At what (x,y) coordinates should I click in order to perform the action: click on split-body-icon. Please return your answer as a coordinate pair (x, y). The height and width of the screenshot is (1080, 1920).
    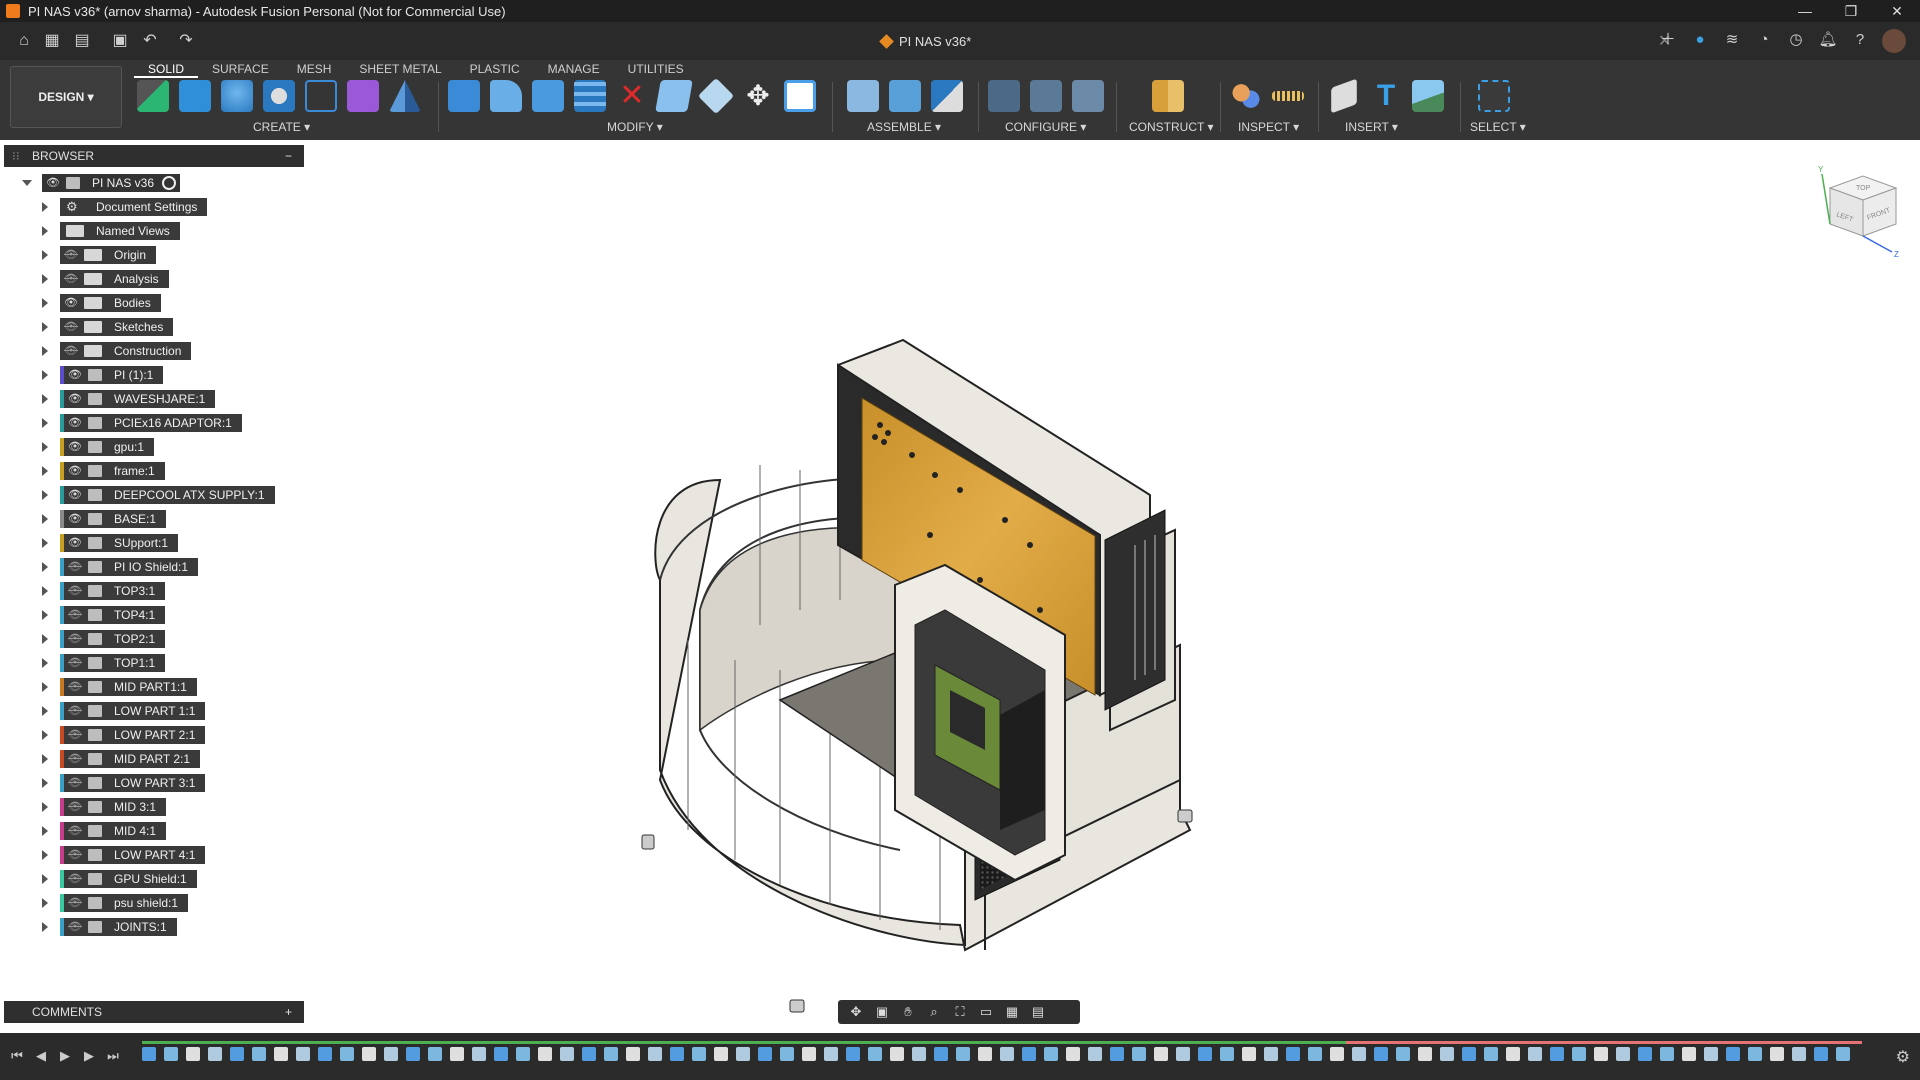
    Looking at the image, I should click on (716, 96).